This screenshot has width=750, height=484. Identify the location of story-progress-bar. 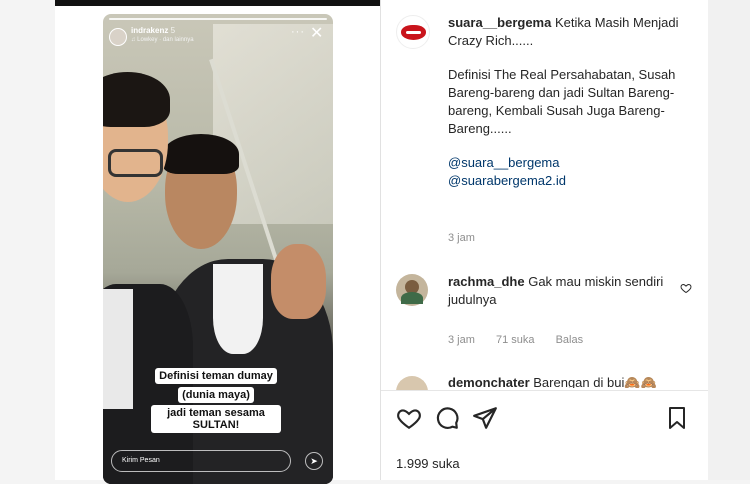
(218, 19).